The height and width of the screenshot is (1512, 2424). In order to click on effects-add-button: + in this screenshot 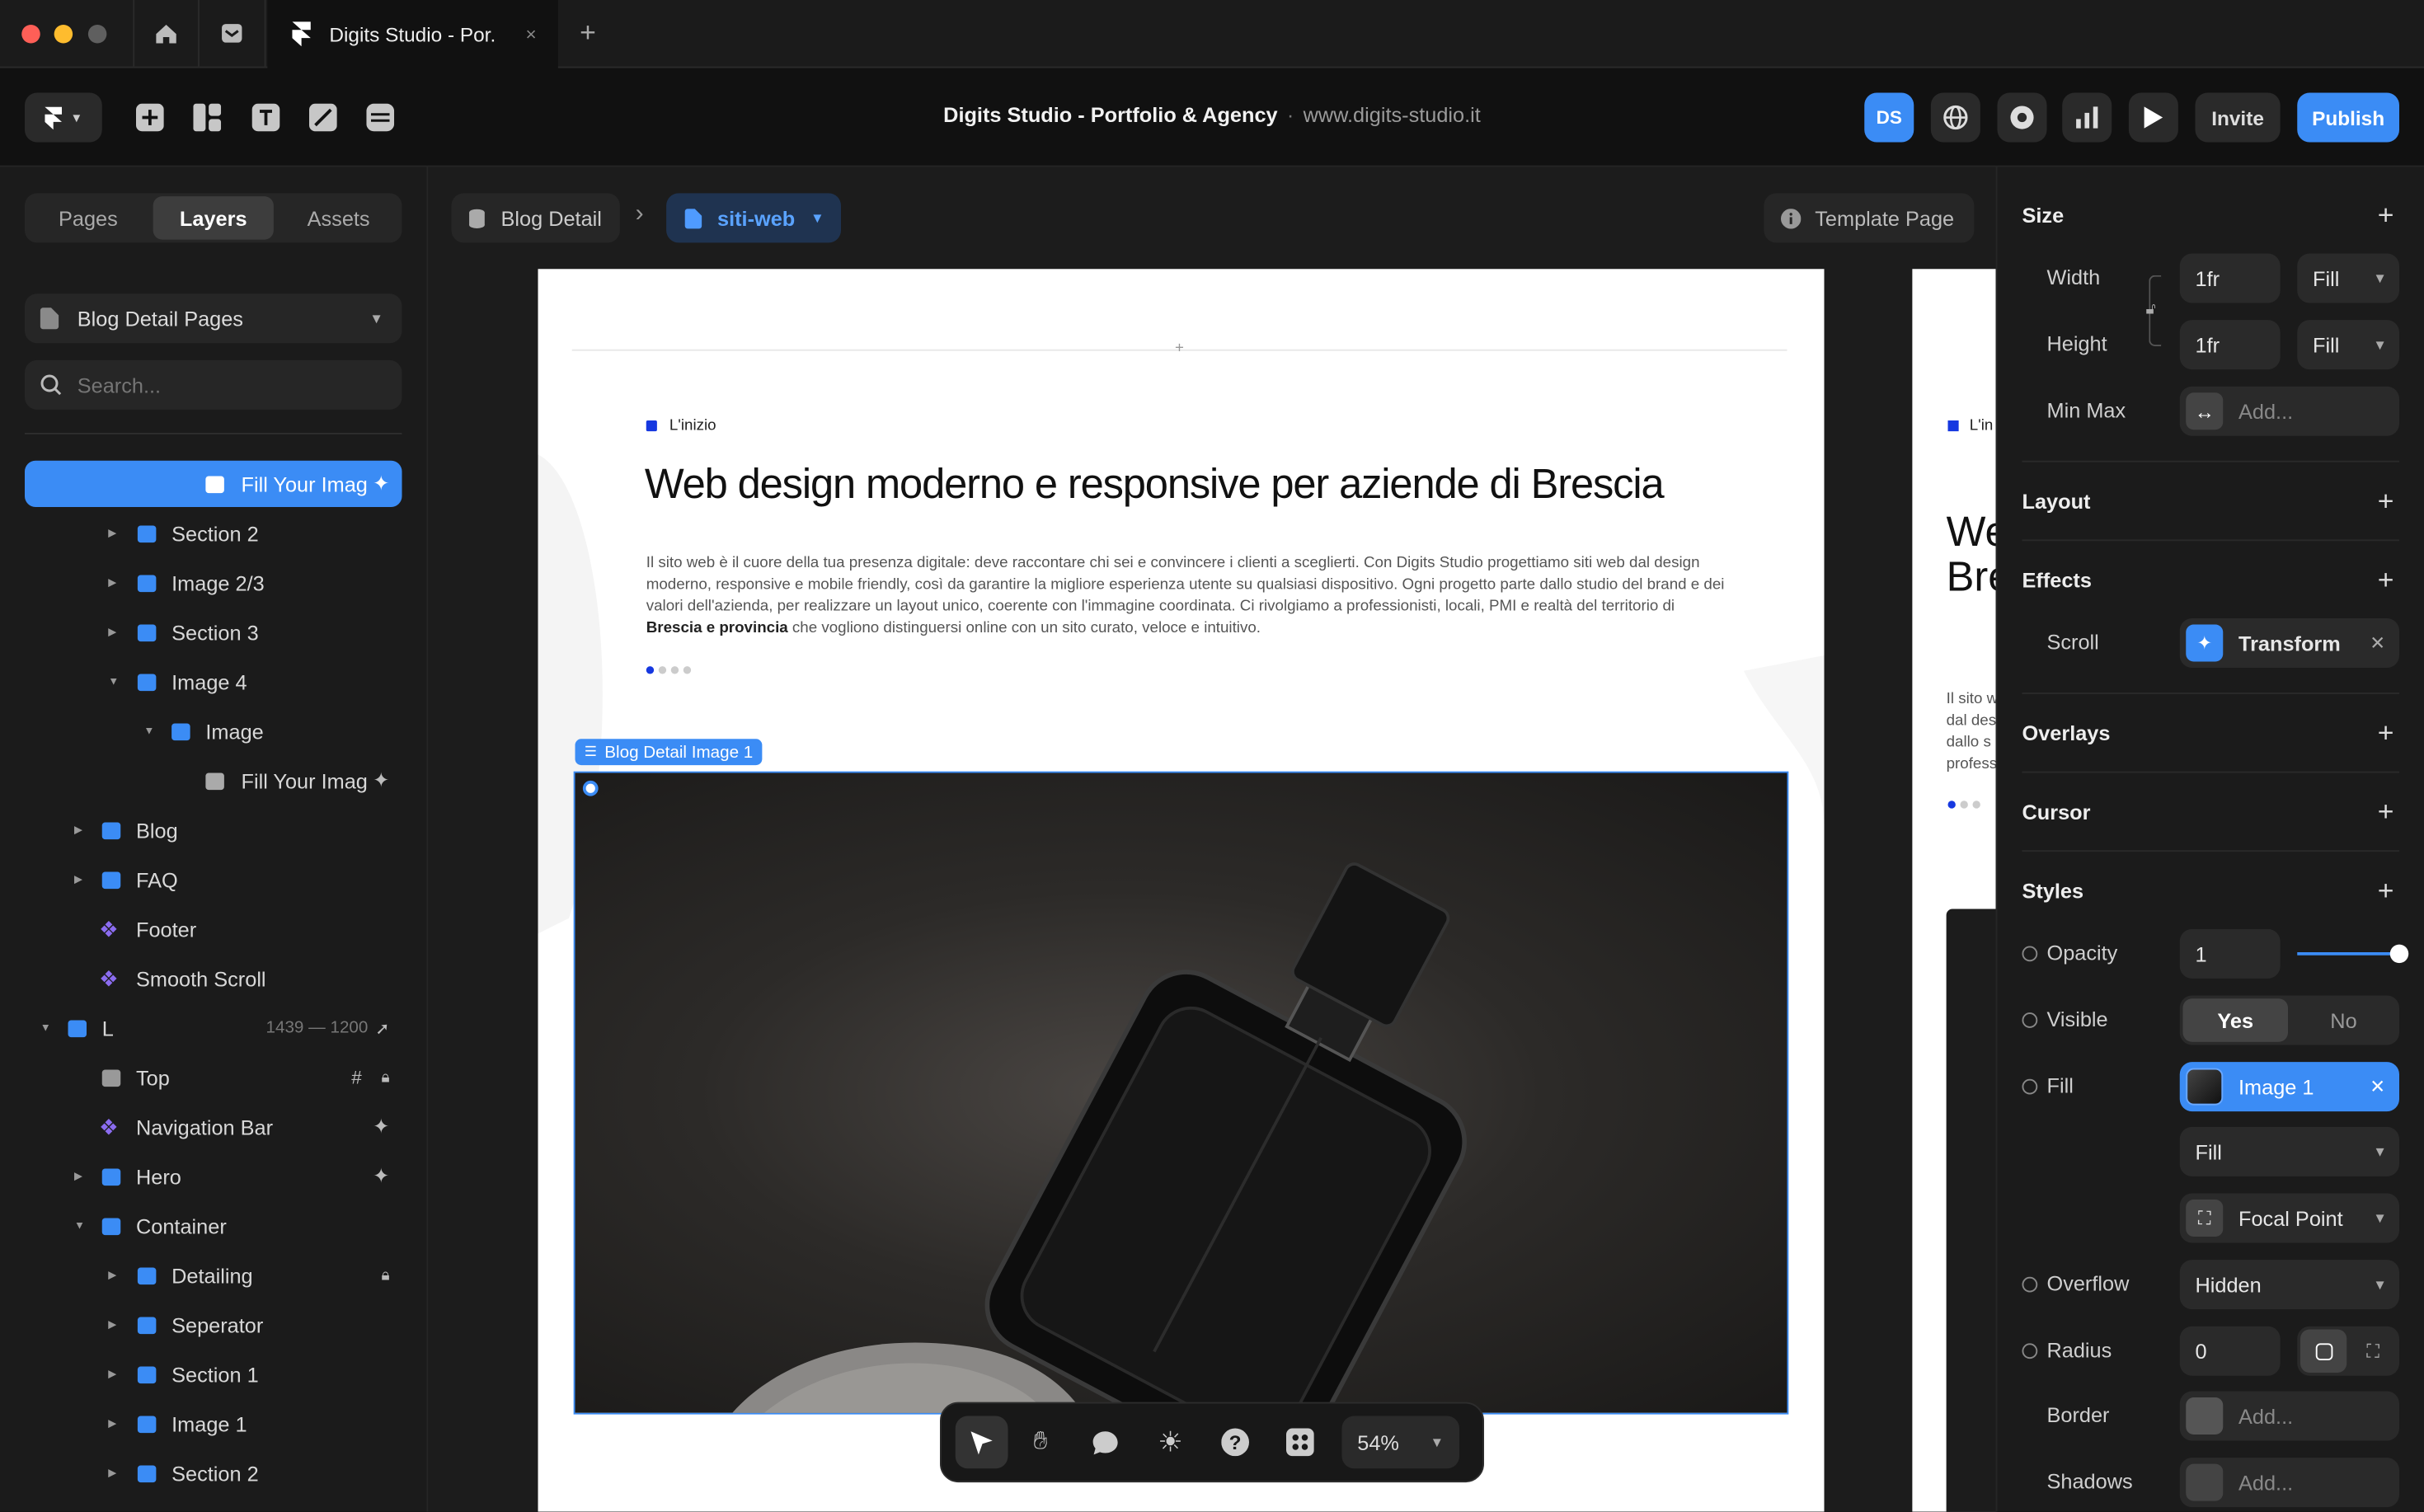, I will do `click(2386, 580)`.